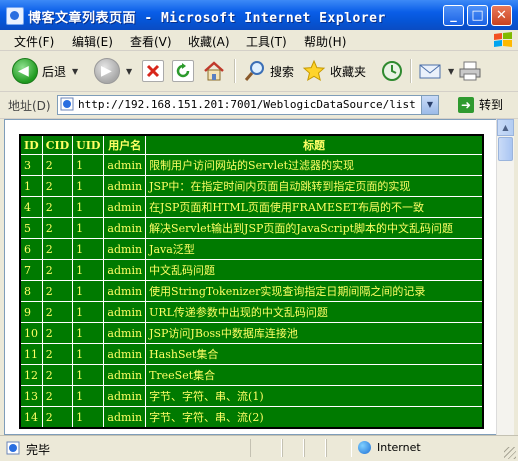  Describe the element at coordinates (430, 71) in the screenshot. I see `mail-icon` at that location.